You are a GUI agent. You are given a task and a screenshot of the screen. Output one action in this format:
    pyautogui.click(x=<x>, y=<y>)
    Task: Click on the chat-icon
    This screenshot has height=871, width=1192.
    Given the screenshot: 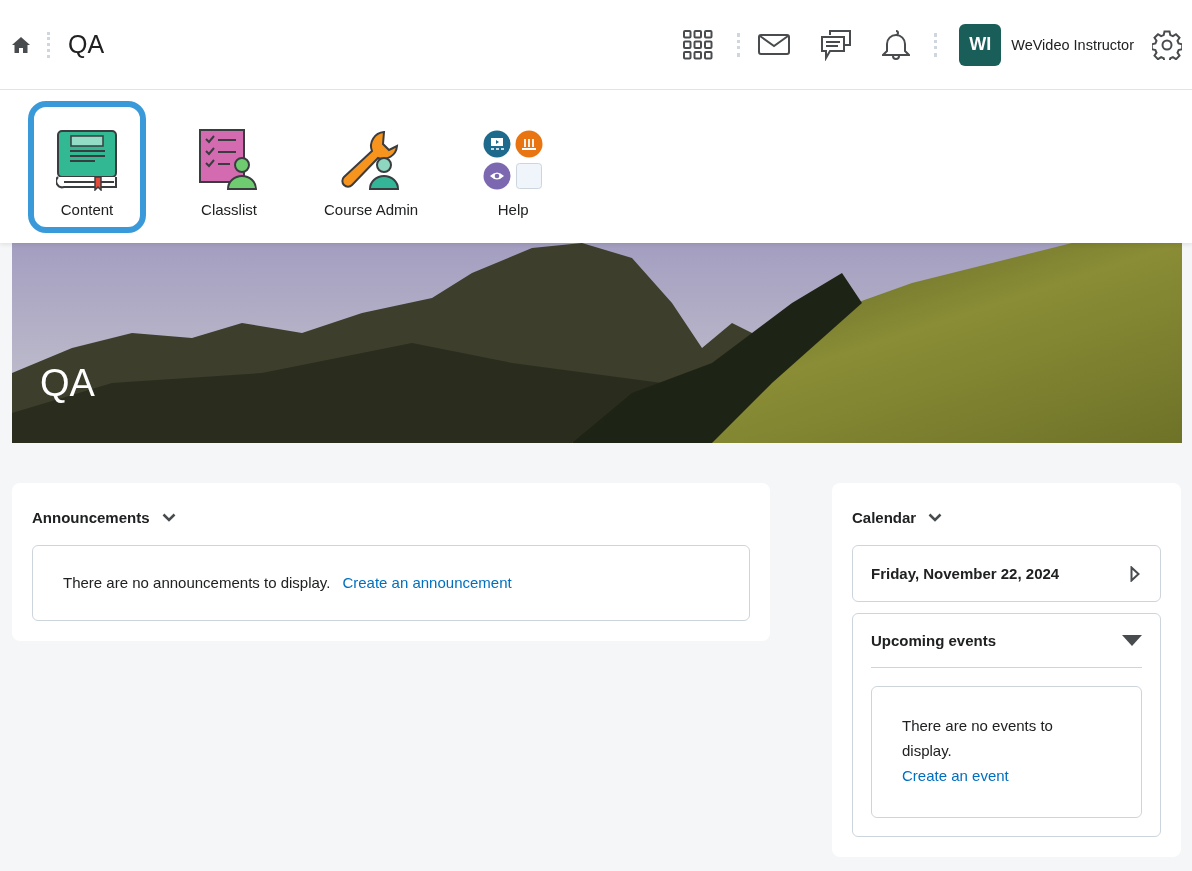 What is the action you would take?
    pyautogui.click(x=836, y=44)
    